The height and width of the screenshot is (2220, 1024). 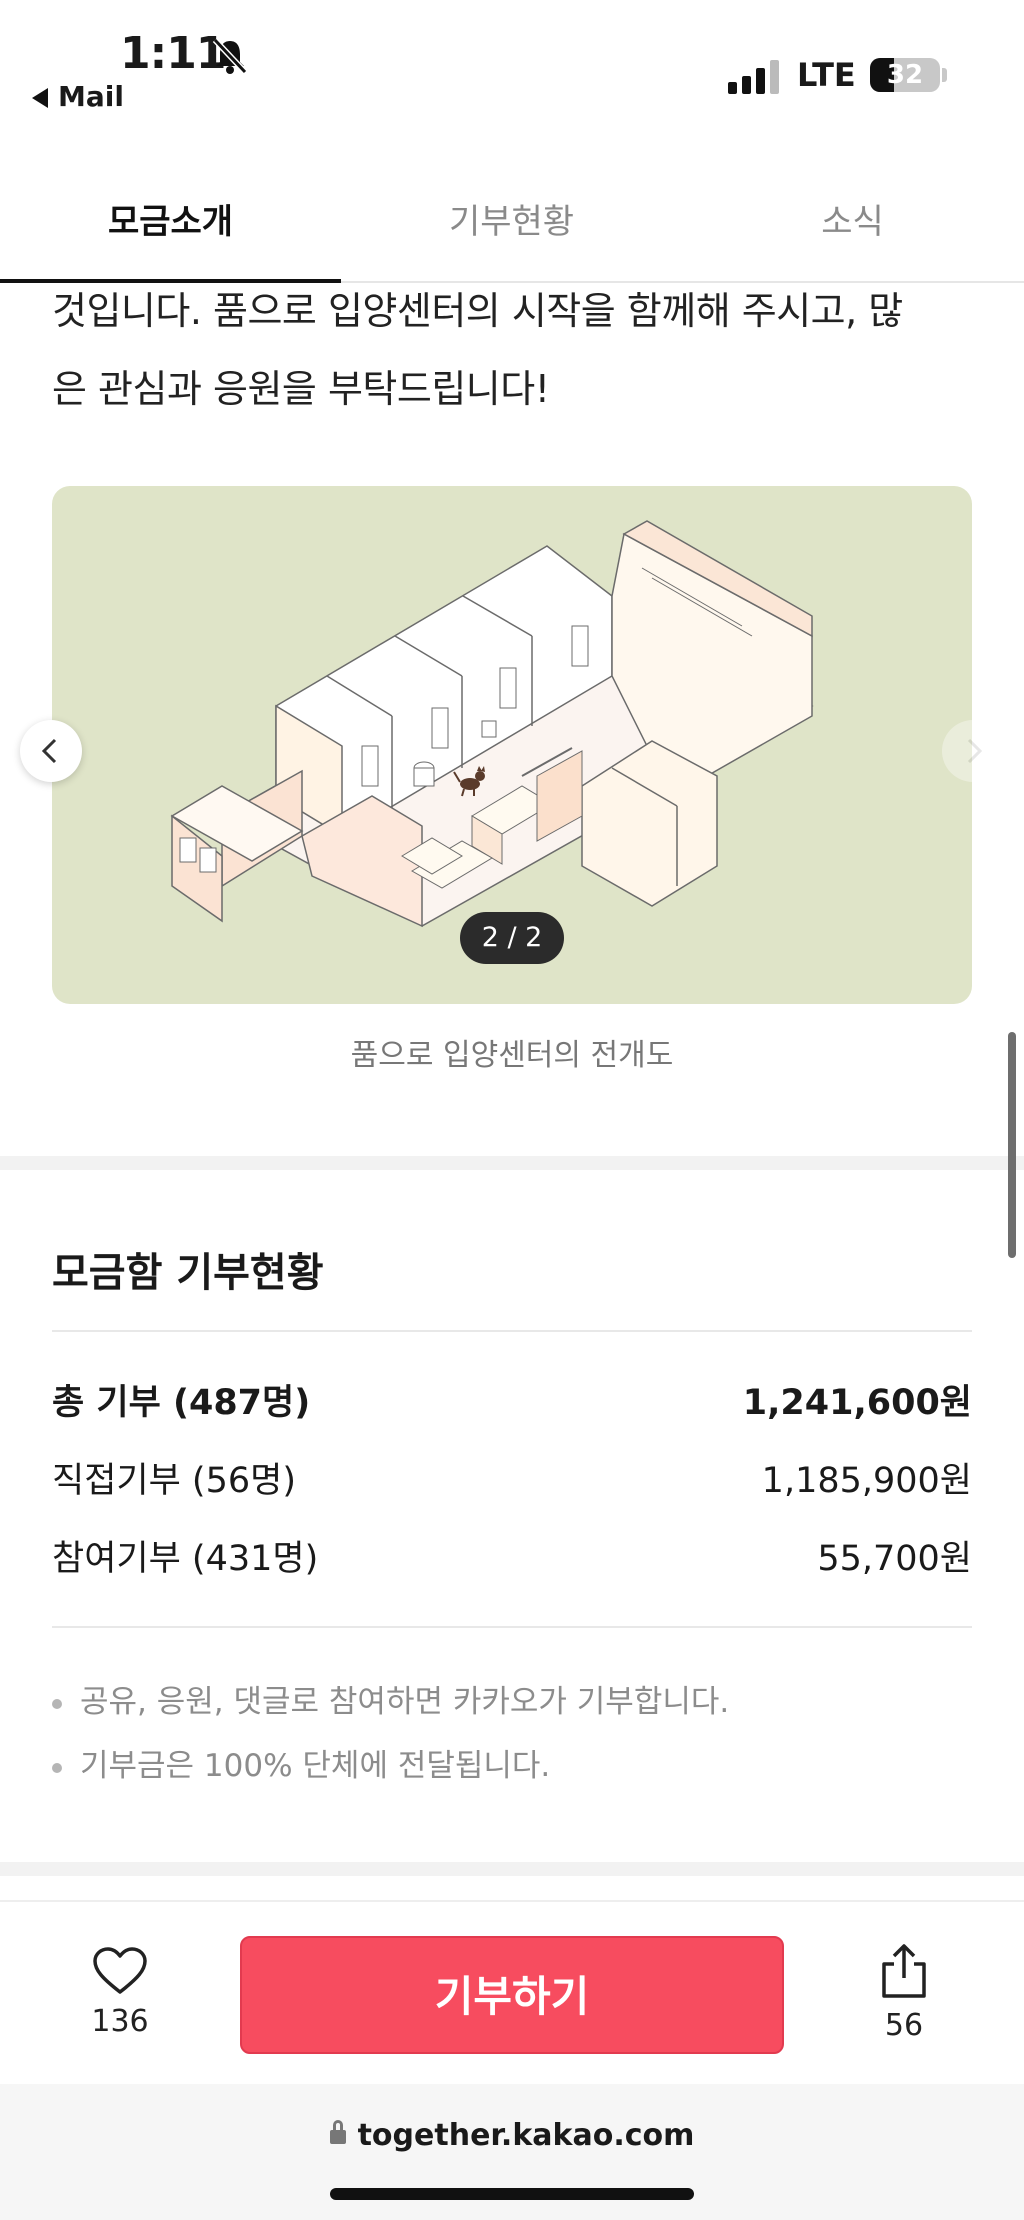 What do you see at coordinates (174, 1481) in the screenshot?
I see `donation-row-label: 직접기부 (56명)` at bounding box center [174, 1481].